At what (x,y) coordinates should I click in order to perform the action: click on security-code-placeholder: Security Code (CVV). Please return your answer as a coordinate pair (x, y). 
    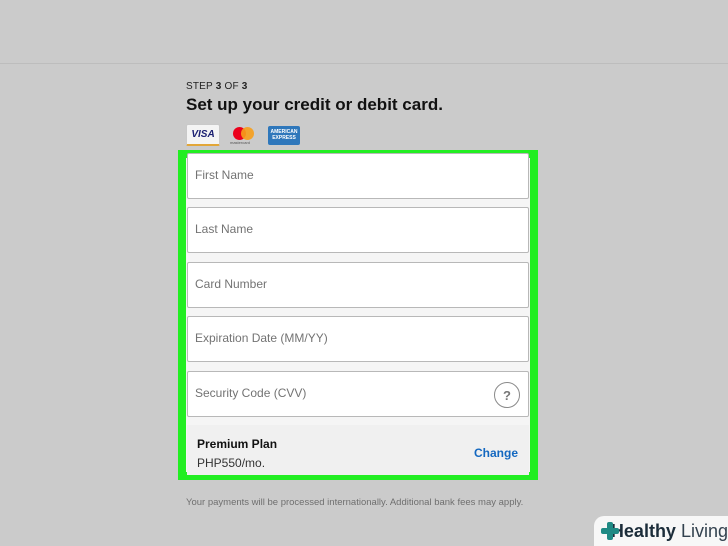
    Looking at the image, I should click on (251, 393).